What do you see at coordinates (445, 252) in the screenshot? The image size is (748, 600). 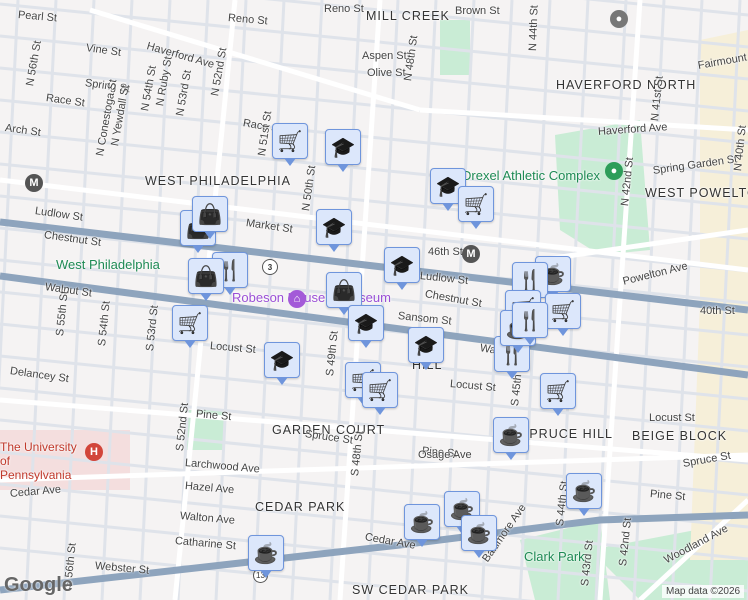 I see `place-label: 46th St` at bounding box center [445, 252].